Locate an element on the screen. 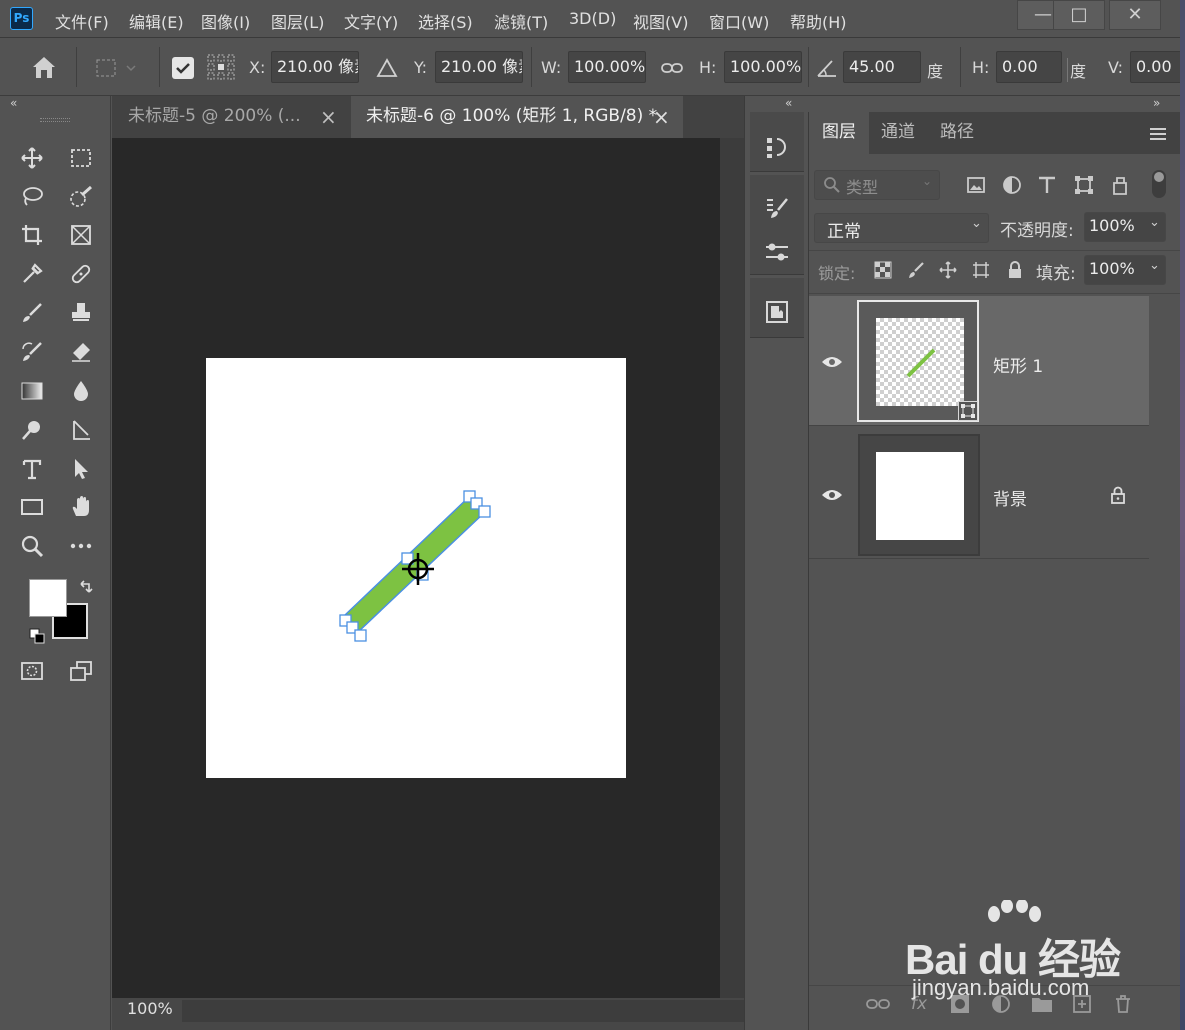  menu-window: 窗口(W) is located at coordinates (739, 21).